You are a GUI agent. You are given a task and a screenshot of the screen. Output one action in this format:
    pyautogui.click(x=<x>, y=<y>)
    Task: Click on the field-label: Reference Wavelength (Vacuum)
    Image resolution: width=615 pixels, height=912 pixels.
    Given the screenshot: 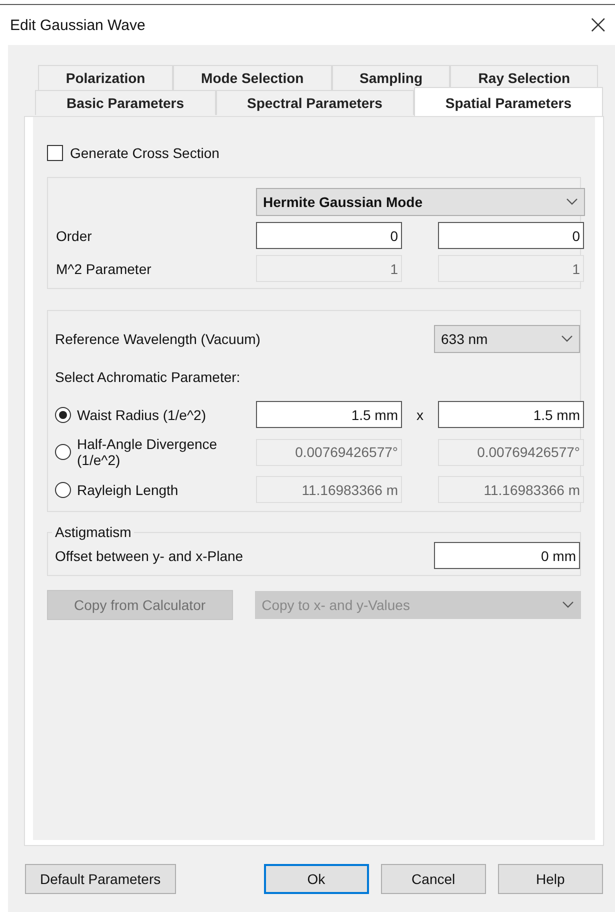 What is the action you would take?
    pyautogui.click(x=157, y=339)
    